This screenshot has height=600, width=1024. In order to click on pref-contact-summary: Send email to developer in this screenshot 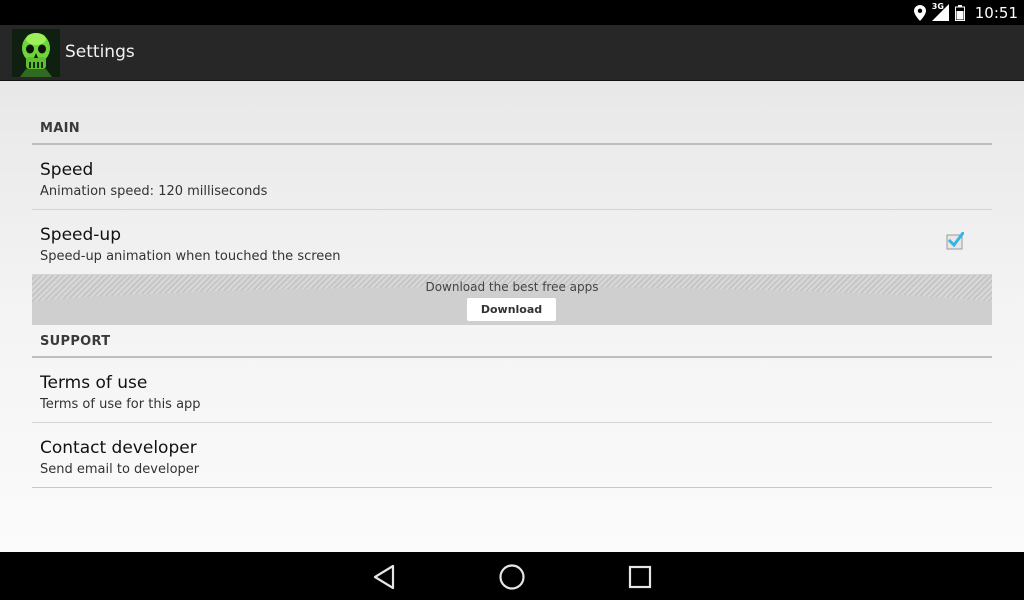, I will do `click(120, 469)`.